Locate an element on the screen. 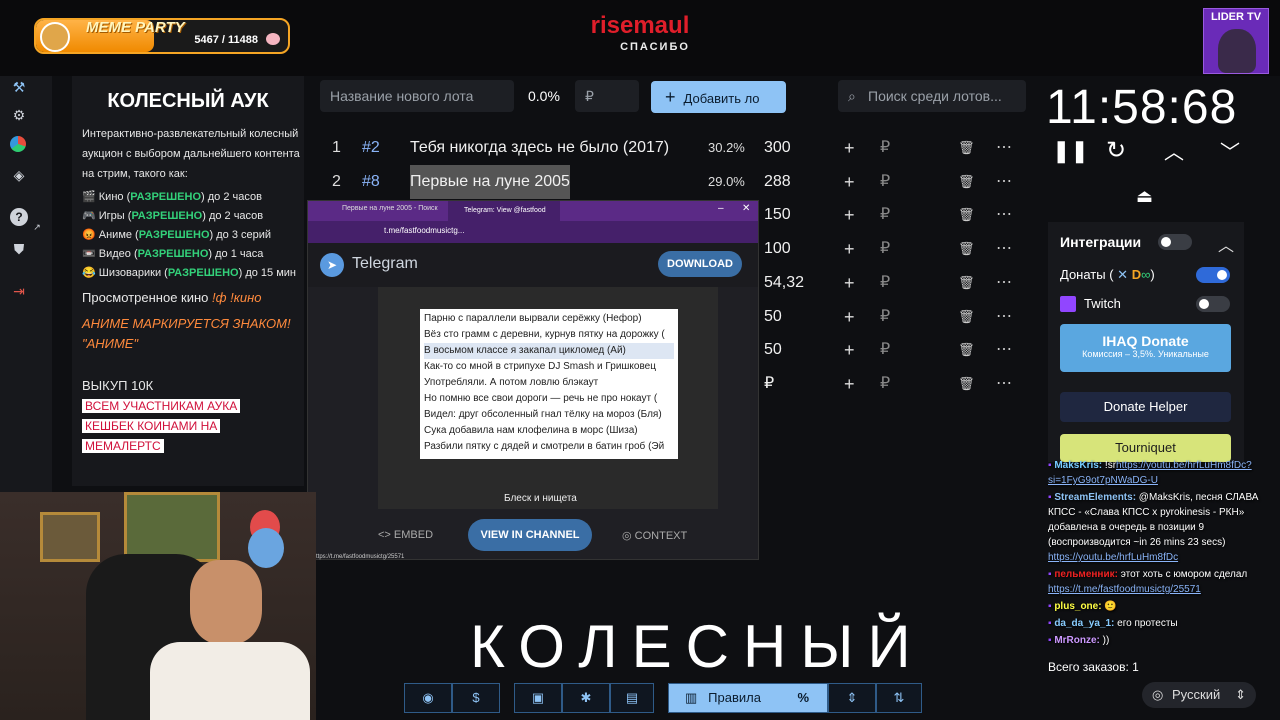  rules-button: ▥ Правила% is located at coordinates (748, 698).